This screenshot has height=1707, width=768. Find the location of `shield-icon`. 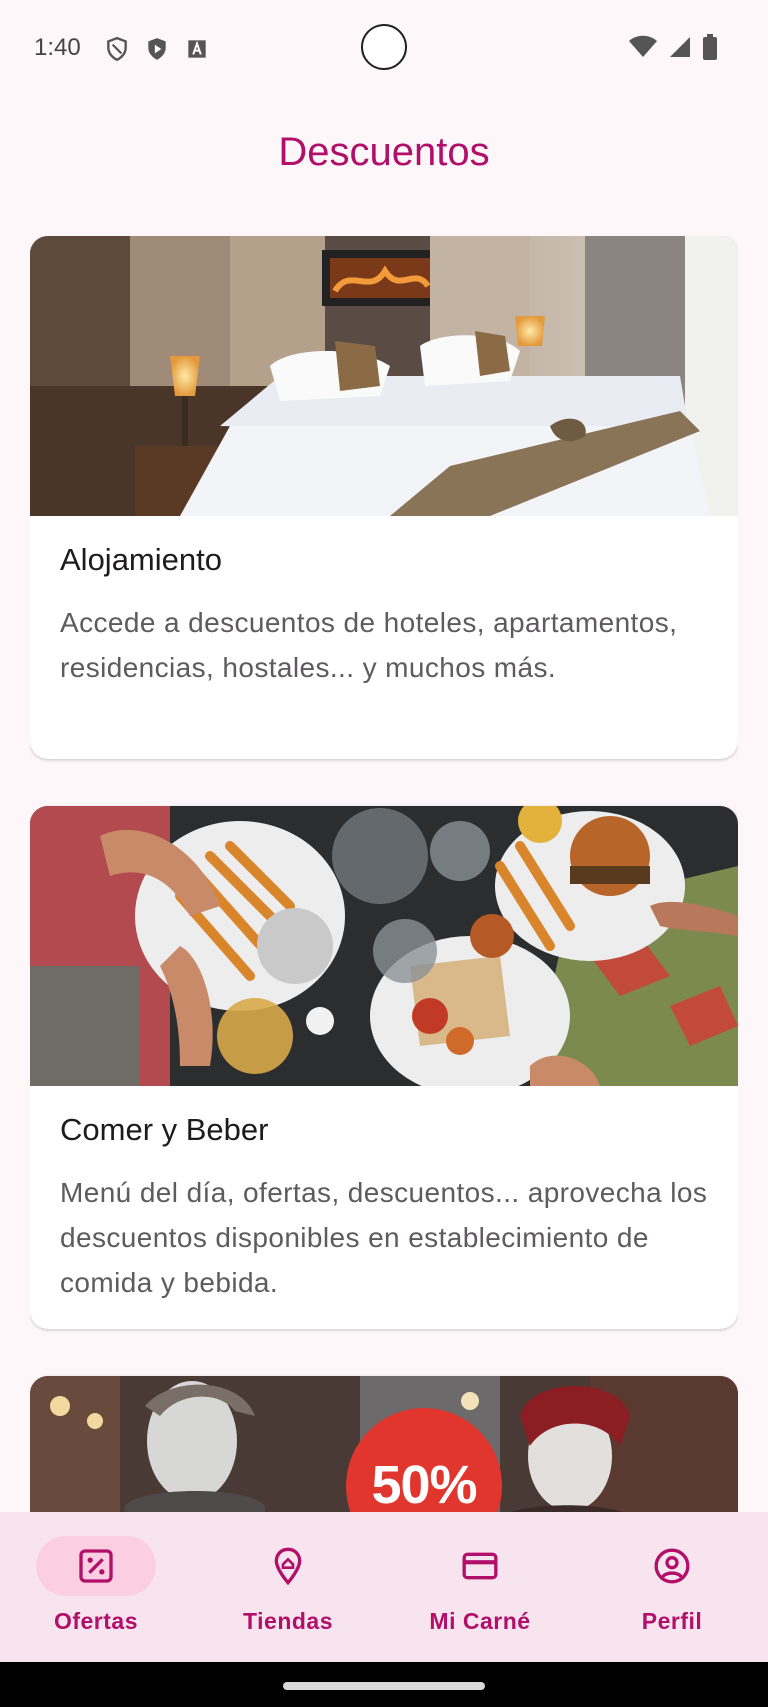

shield-icon is located at coordinates (117, 49).